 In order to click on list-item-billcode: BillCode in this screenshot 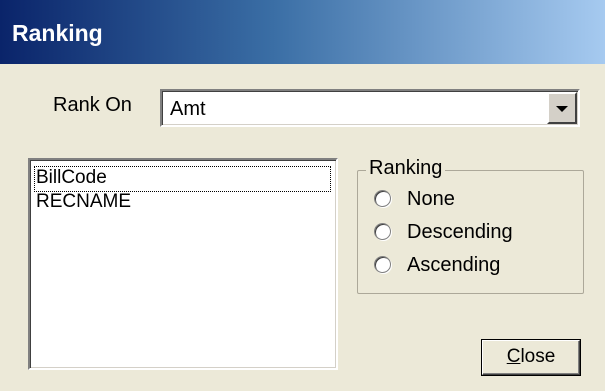, I will do `click(182, 179)`.